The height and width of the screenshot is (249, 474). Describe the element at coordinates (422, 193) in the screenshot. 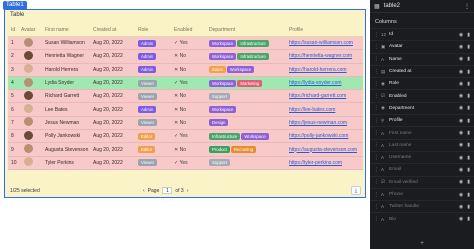

I see `column-item: ⋮ A Phone ◉ ▮` at that location.